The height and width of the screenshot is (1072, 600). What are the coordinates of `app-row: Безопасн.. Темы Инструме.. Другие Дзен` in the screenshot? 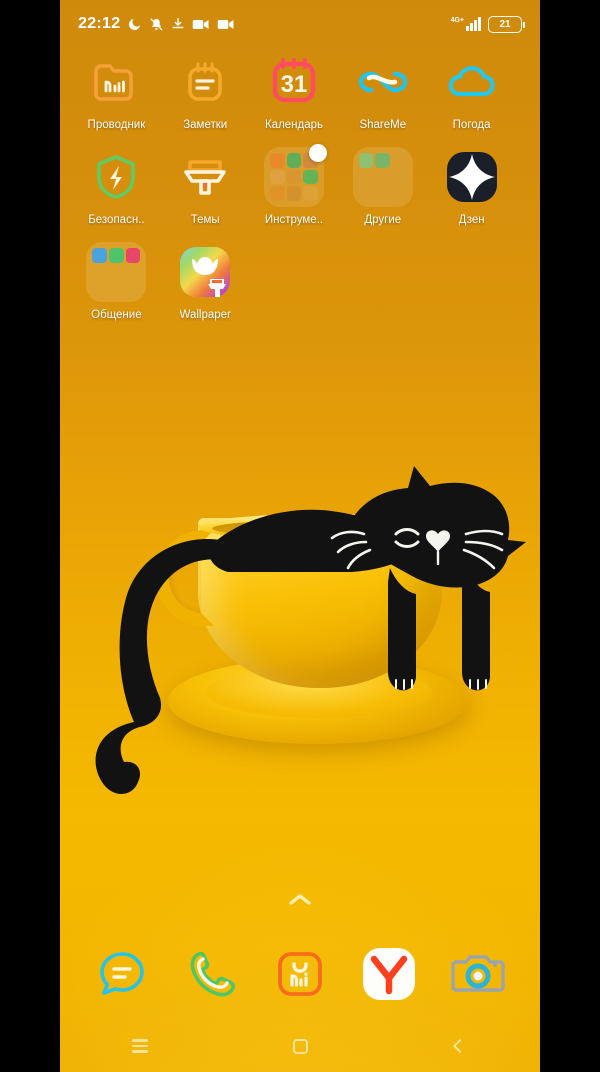 It's located at (300, 185).